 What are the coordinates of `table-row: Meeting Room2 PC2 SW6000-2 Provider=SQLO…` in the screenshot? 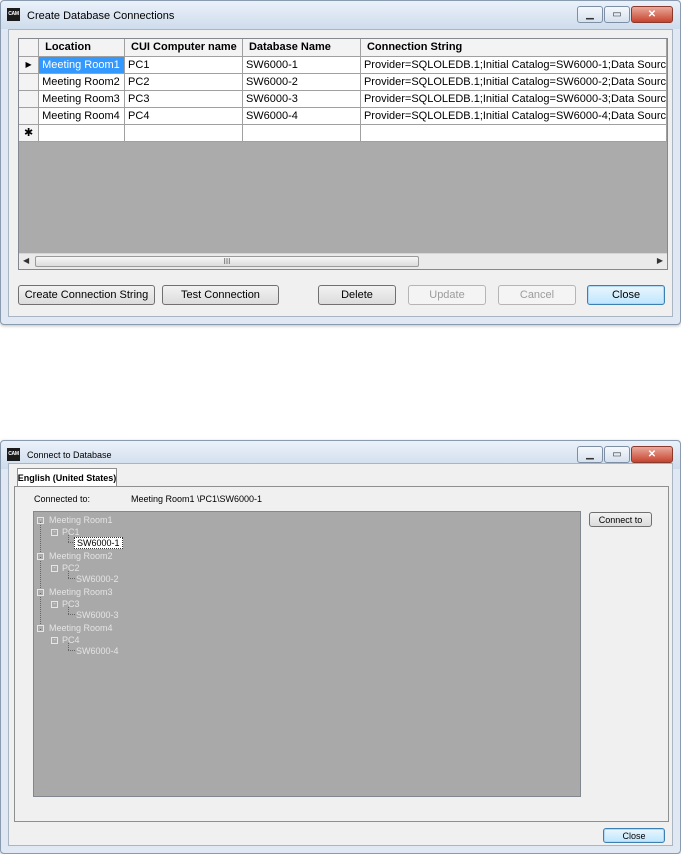 It's located at (343, 82).